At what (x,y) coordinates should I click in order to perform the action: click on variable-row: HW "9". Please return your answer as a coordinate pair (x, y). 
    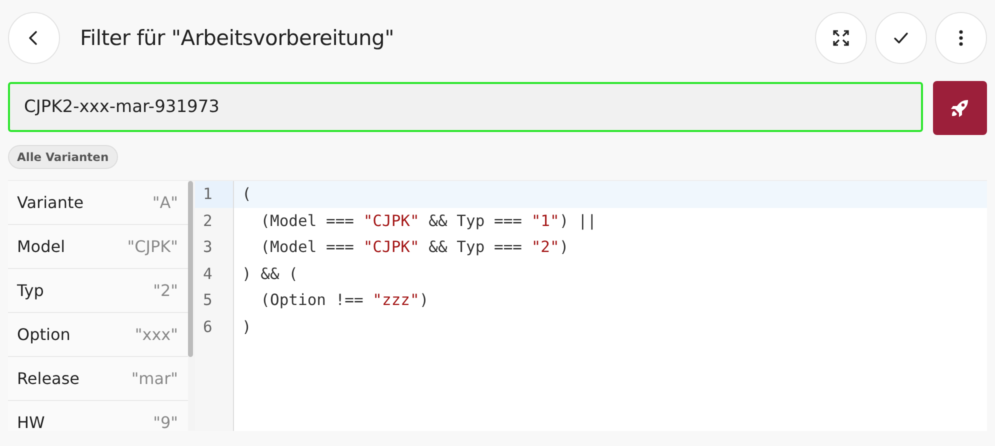
    Looking at the image, I should click on (98, 416).